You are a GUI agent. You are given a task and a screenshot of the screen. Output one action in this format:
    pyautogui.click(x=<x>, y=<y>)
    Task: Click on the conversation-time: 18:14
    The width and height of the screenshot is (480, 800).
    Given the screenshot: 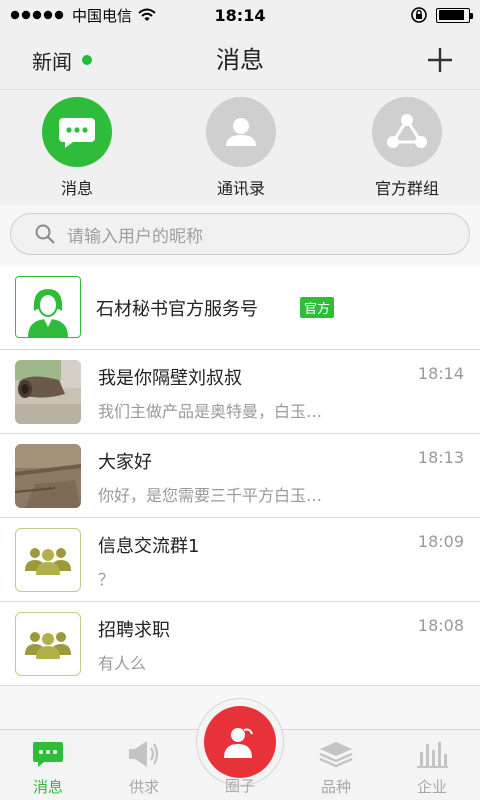 What is the action you would take?
    pyautogui.click(x=440, y=373)
    